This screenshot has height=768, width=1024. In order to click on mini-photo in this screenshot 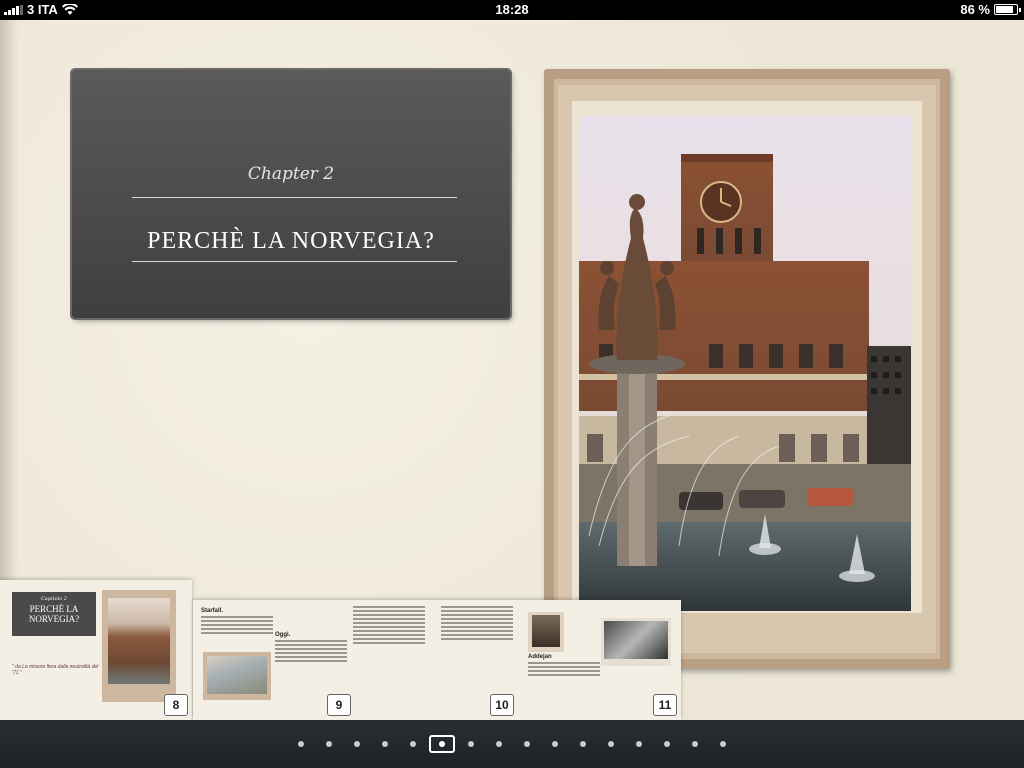, I will do `click(139, 646)`.